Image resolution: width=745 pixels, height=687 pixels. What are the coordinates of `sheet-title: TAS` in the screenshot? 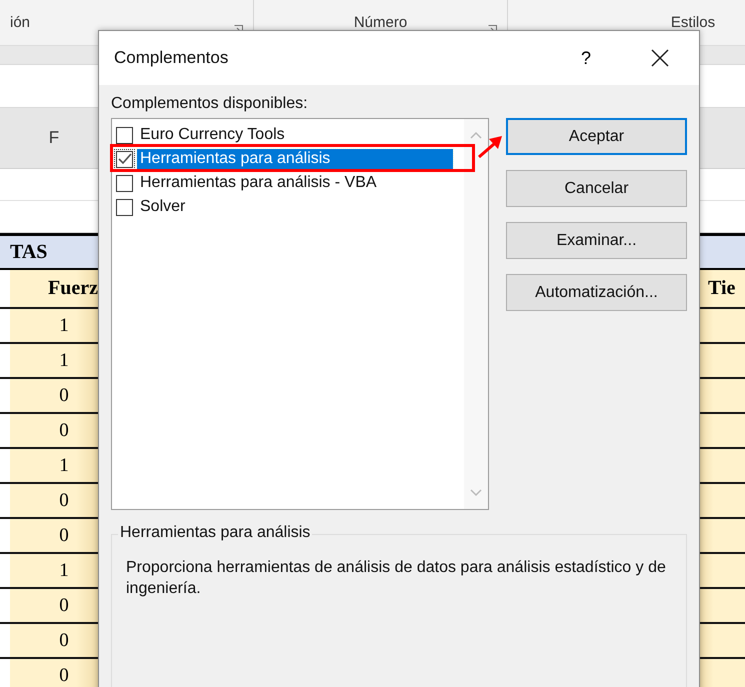 It's located at (28, 252).